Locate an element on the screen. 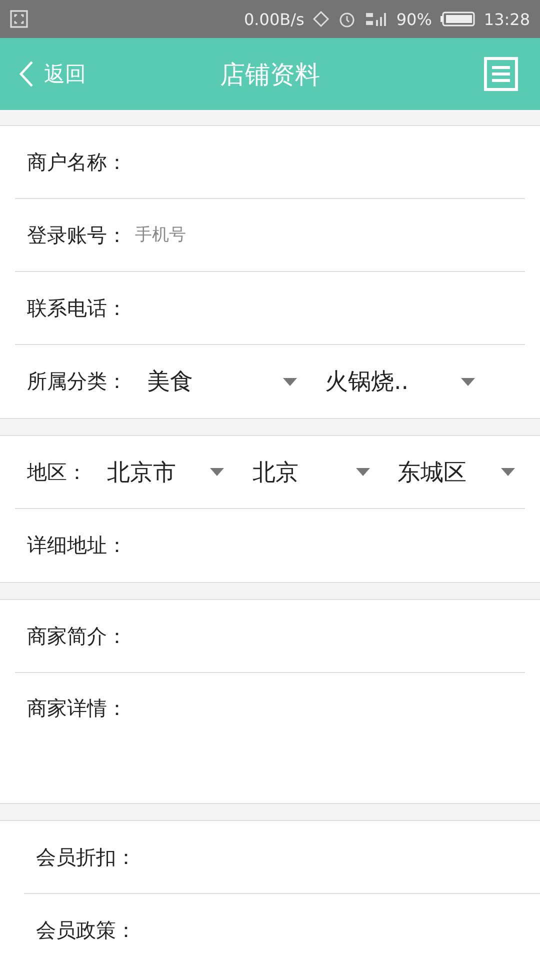  field-label: 会员政策： is located at coordinates (86, 930).